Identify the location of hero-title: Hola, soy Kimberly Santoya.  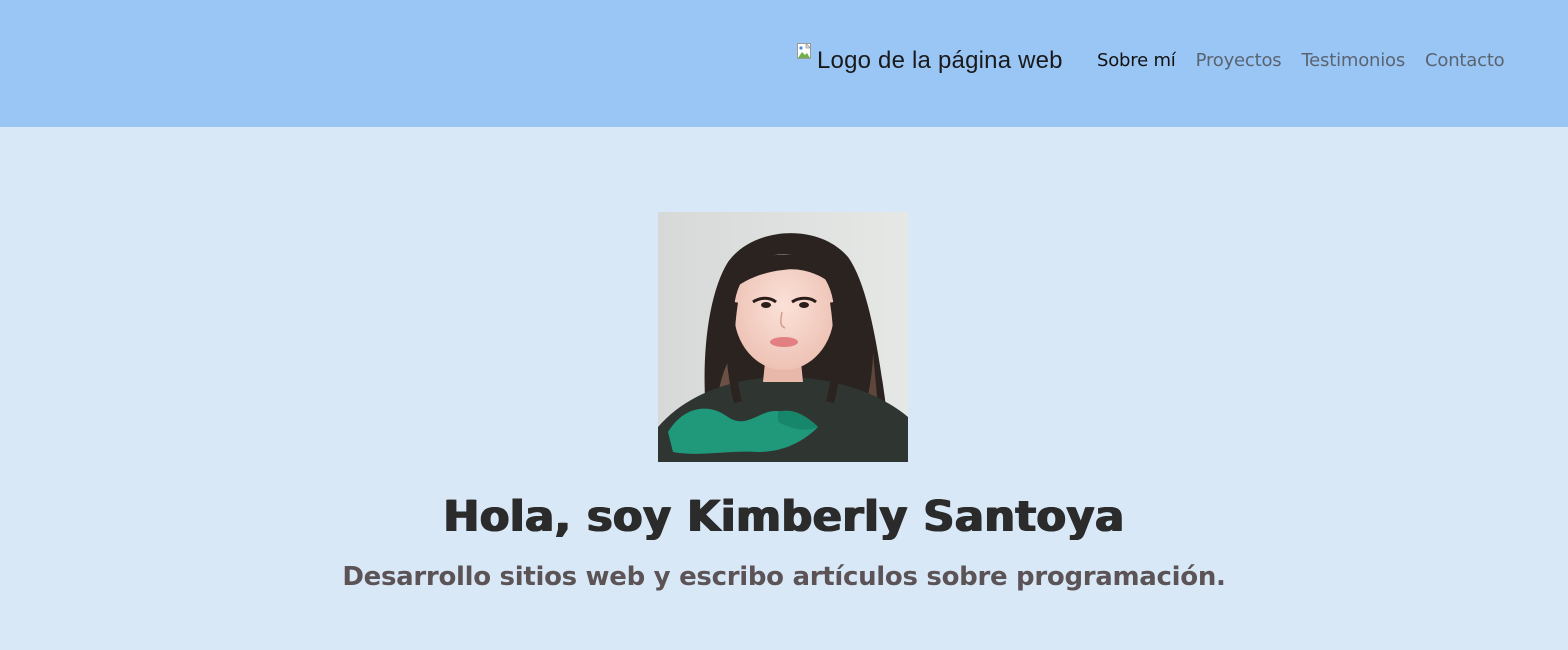
(784, 517).